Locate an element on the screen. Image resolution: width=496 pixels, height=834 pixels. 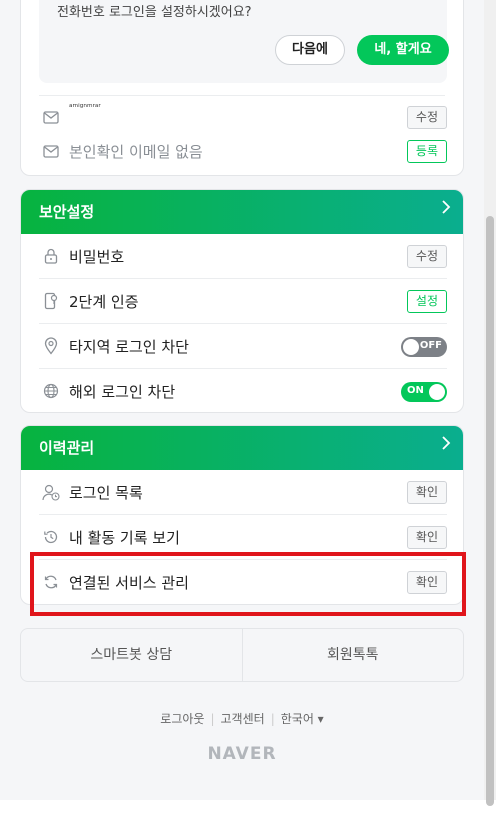
security-settings-header: 보안설정 is located at coordinates (242, 212).